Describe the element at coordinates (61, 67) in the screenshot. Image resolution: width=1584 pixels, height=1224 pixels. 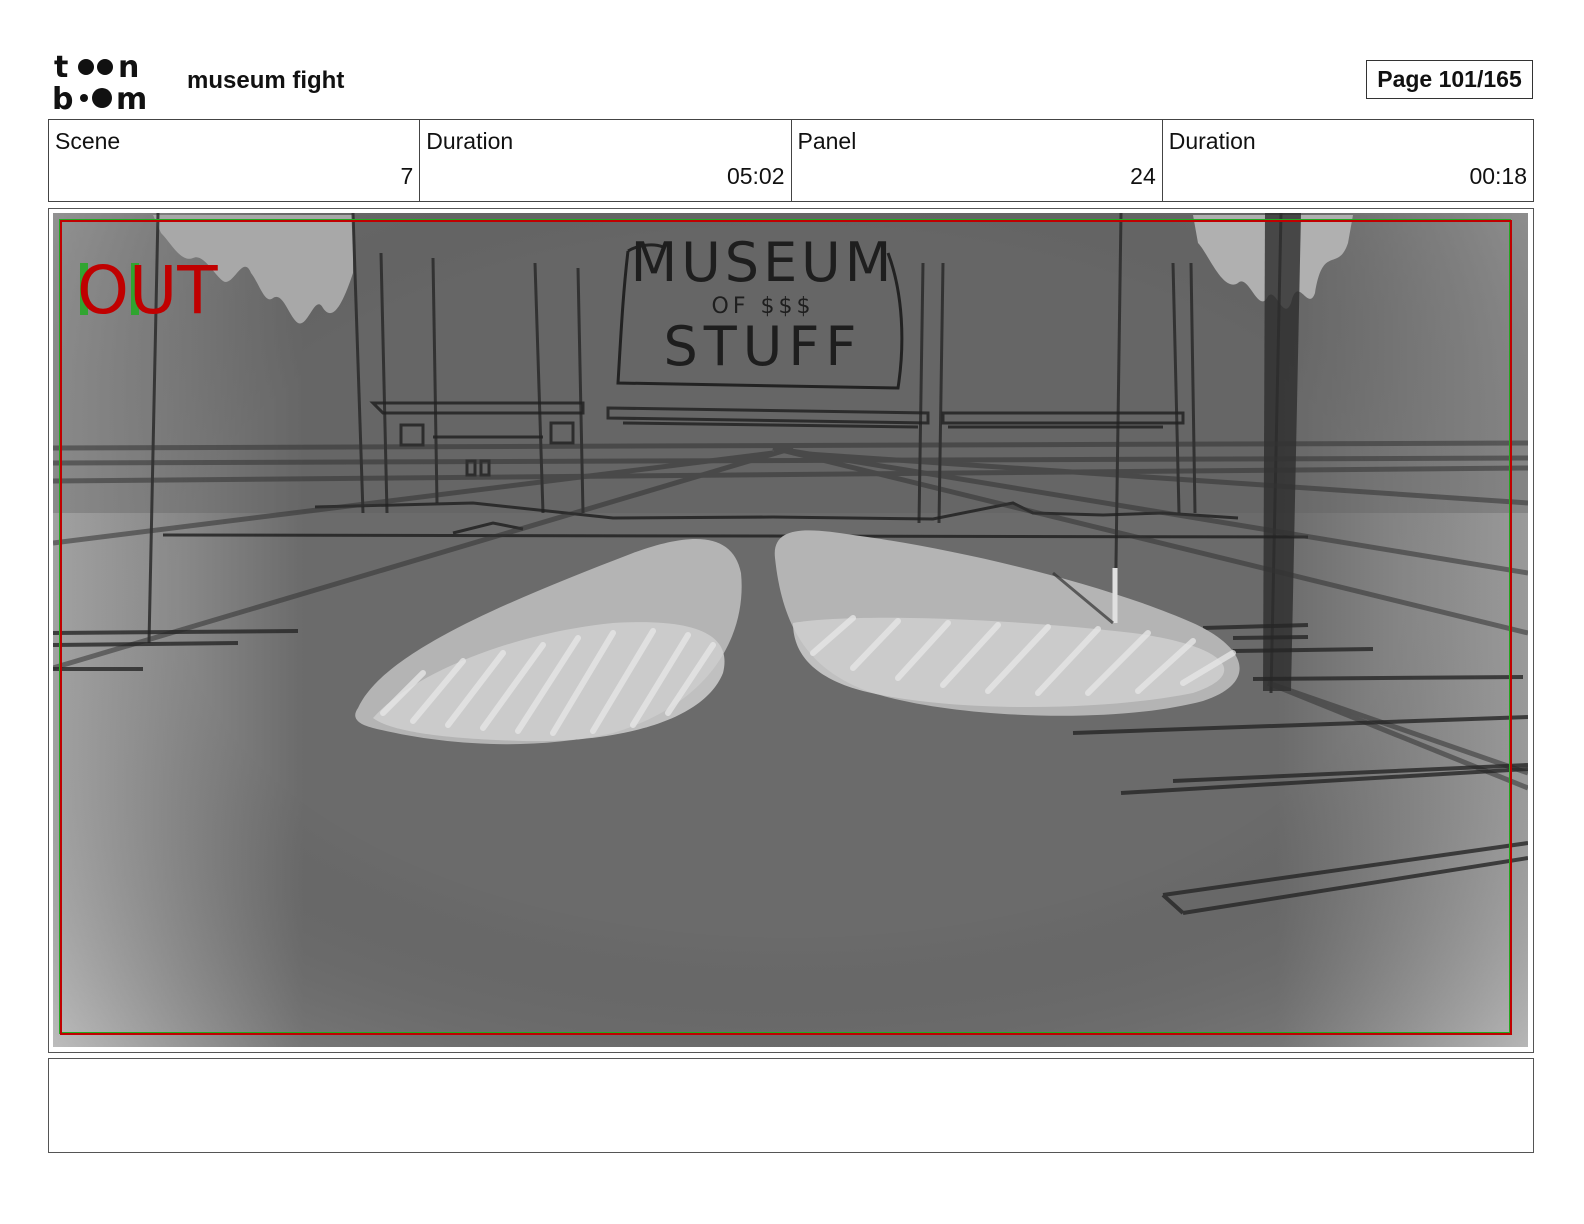
I see `svg-text: t` at that location.